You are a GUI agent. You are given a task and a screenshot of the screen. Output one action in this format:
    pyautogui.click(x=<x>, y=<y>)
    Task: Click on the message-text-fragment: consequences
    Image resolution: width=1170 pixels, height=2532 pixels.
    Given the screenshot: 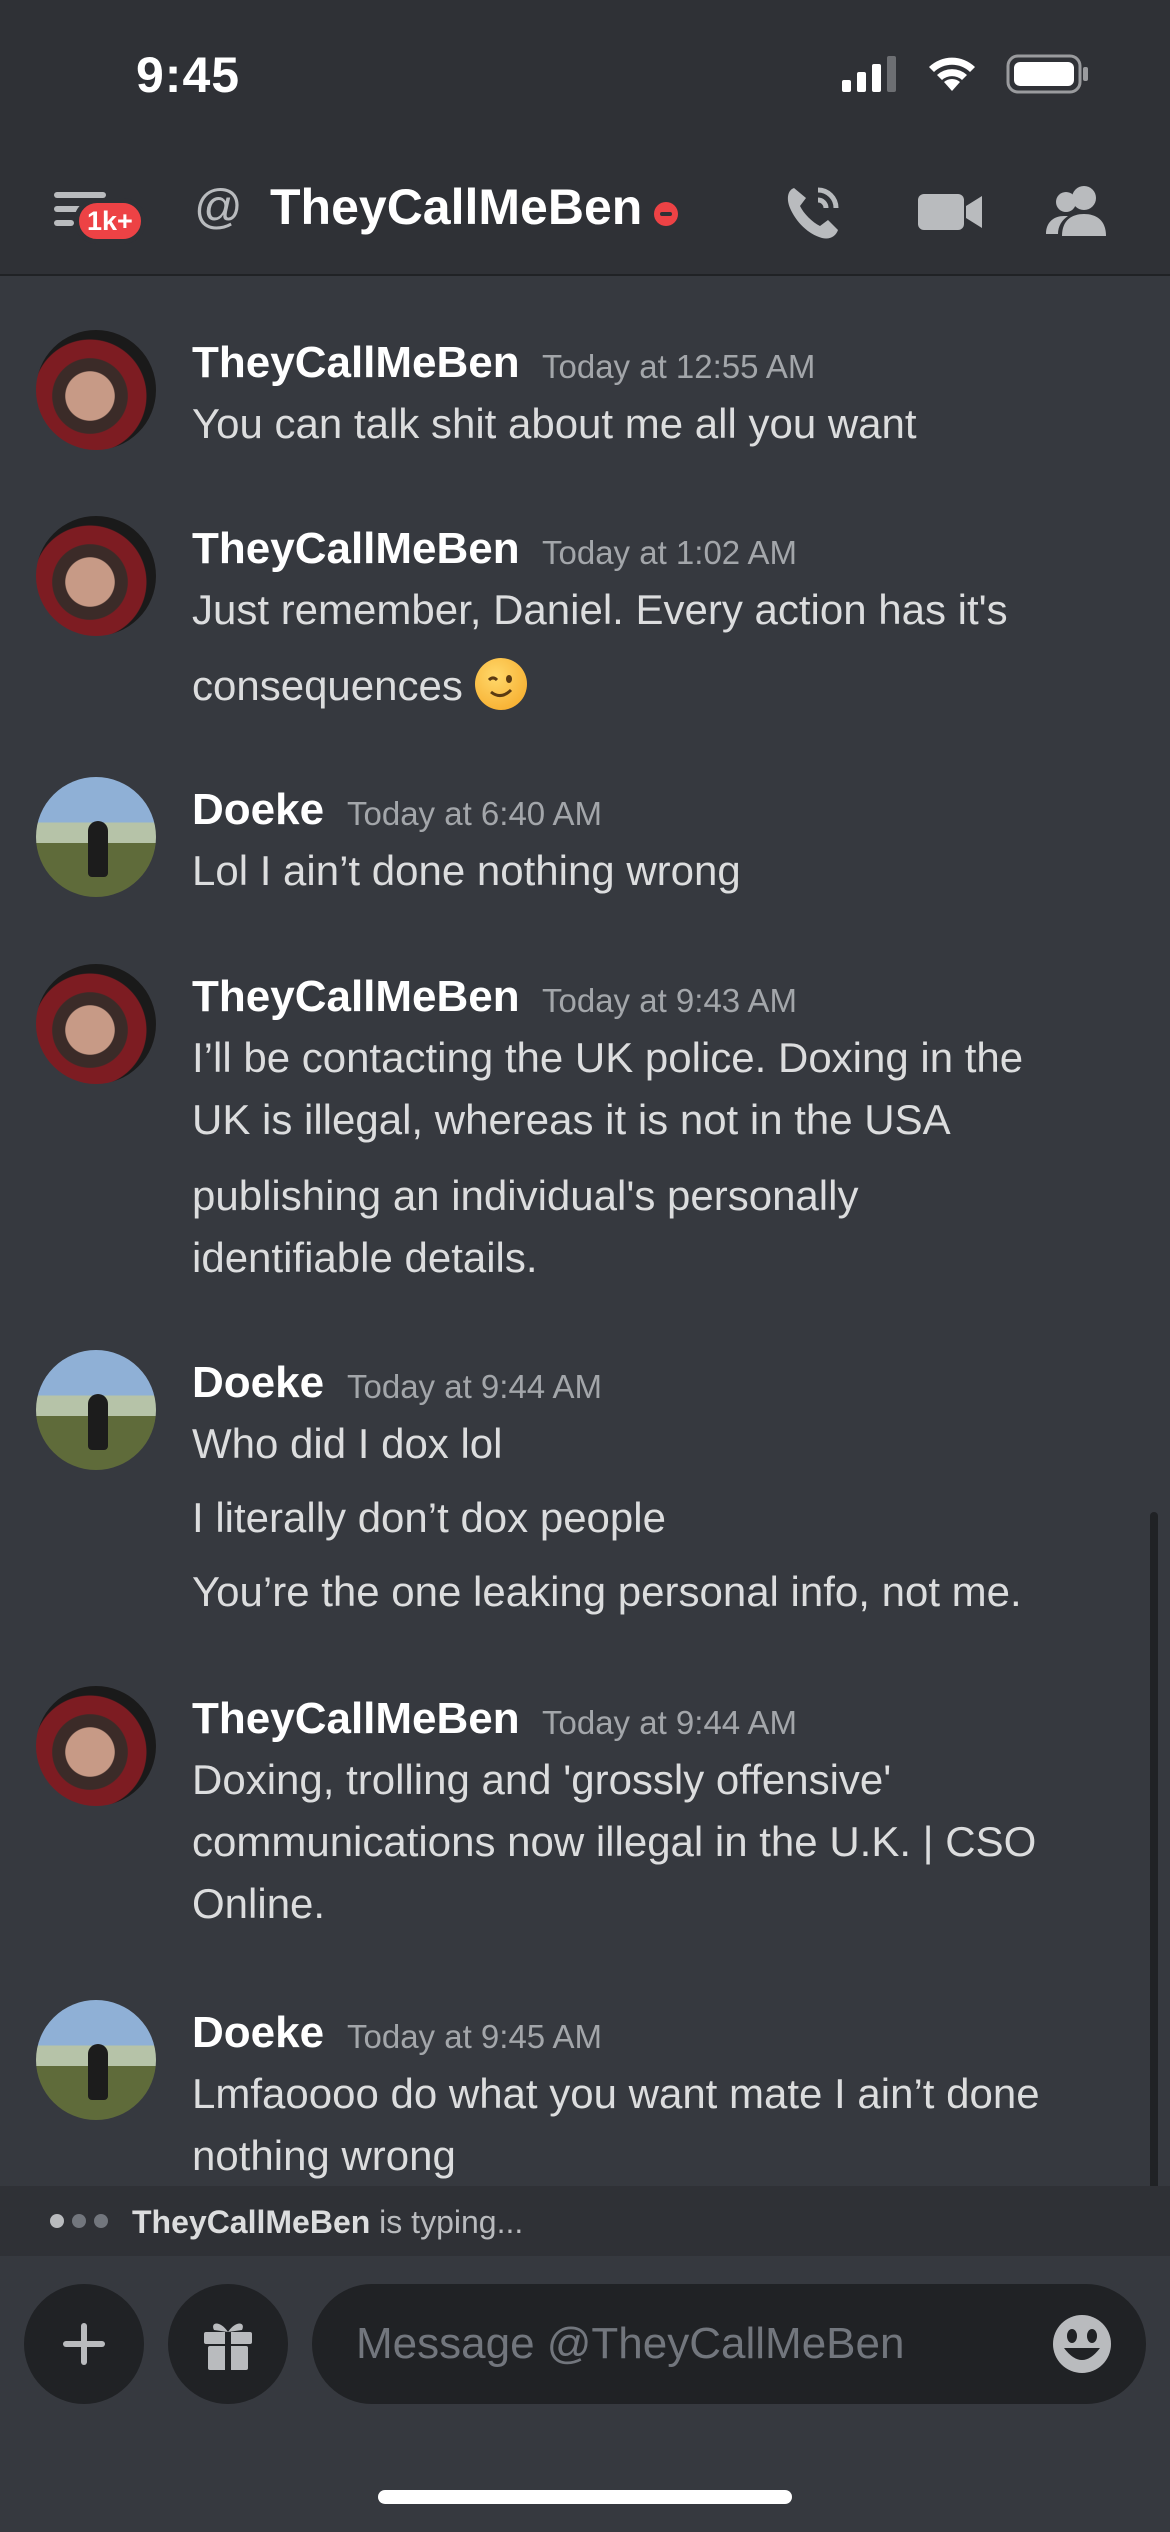 What is the action you would take?
    pyautogui.click(x=327, y=685)
    